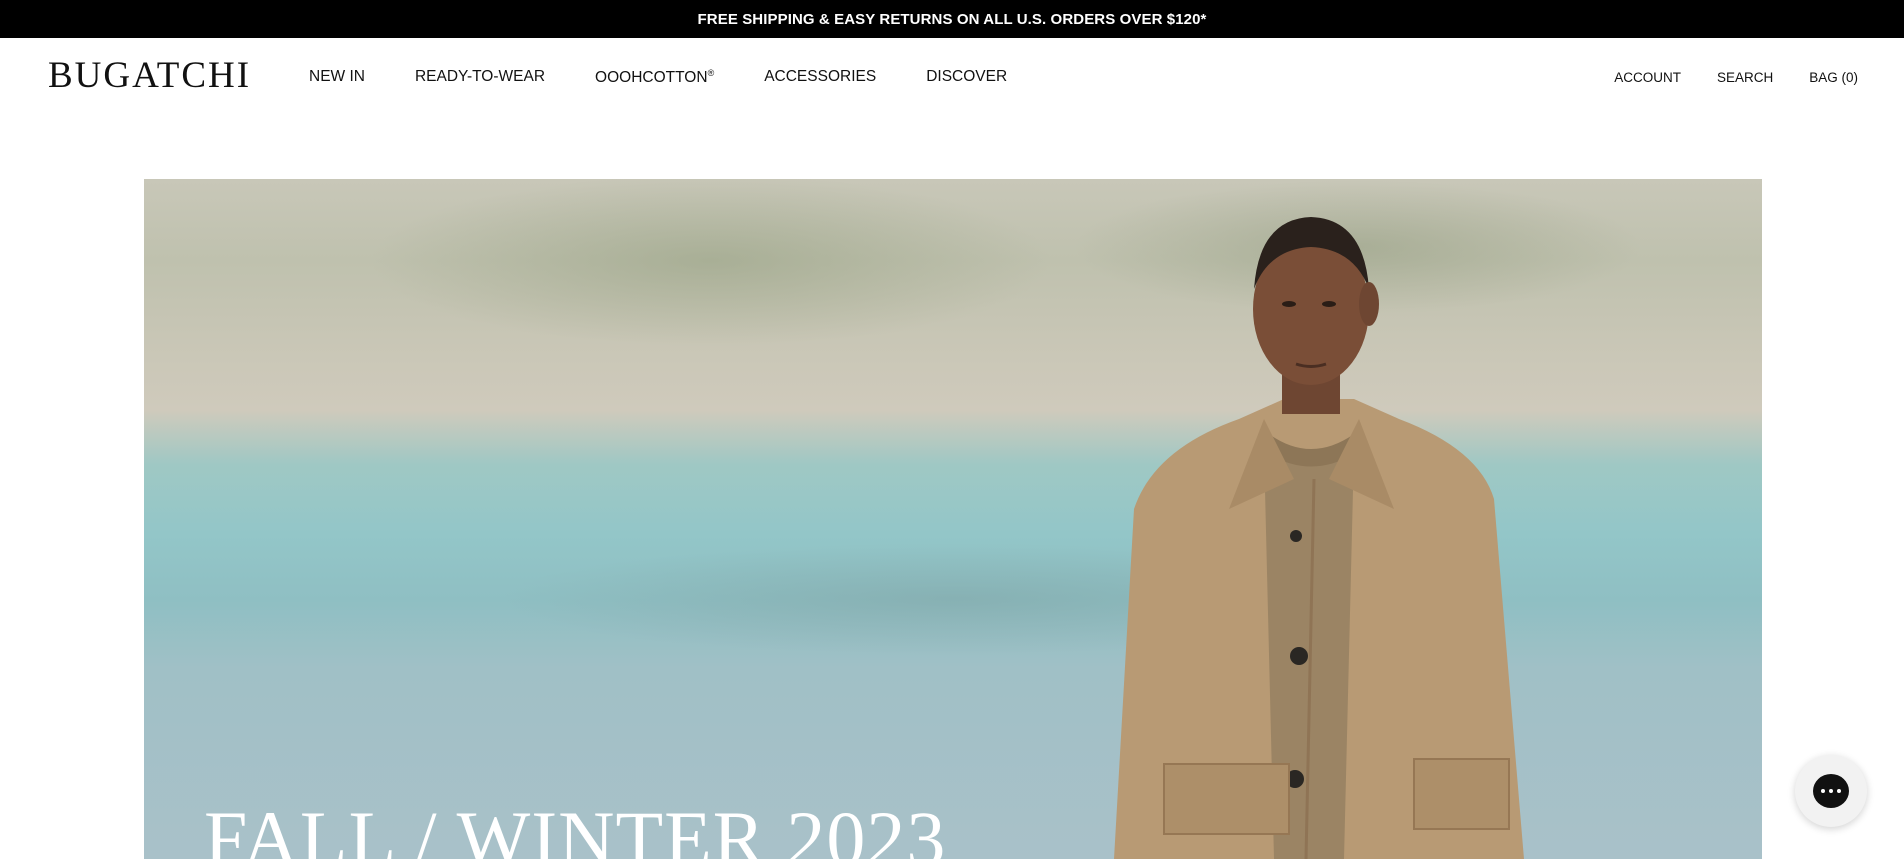 This screenshot has width=1904, height=859. I want to click on chat-button, so click(1831, 791).